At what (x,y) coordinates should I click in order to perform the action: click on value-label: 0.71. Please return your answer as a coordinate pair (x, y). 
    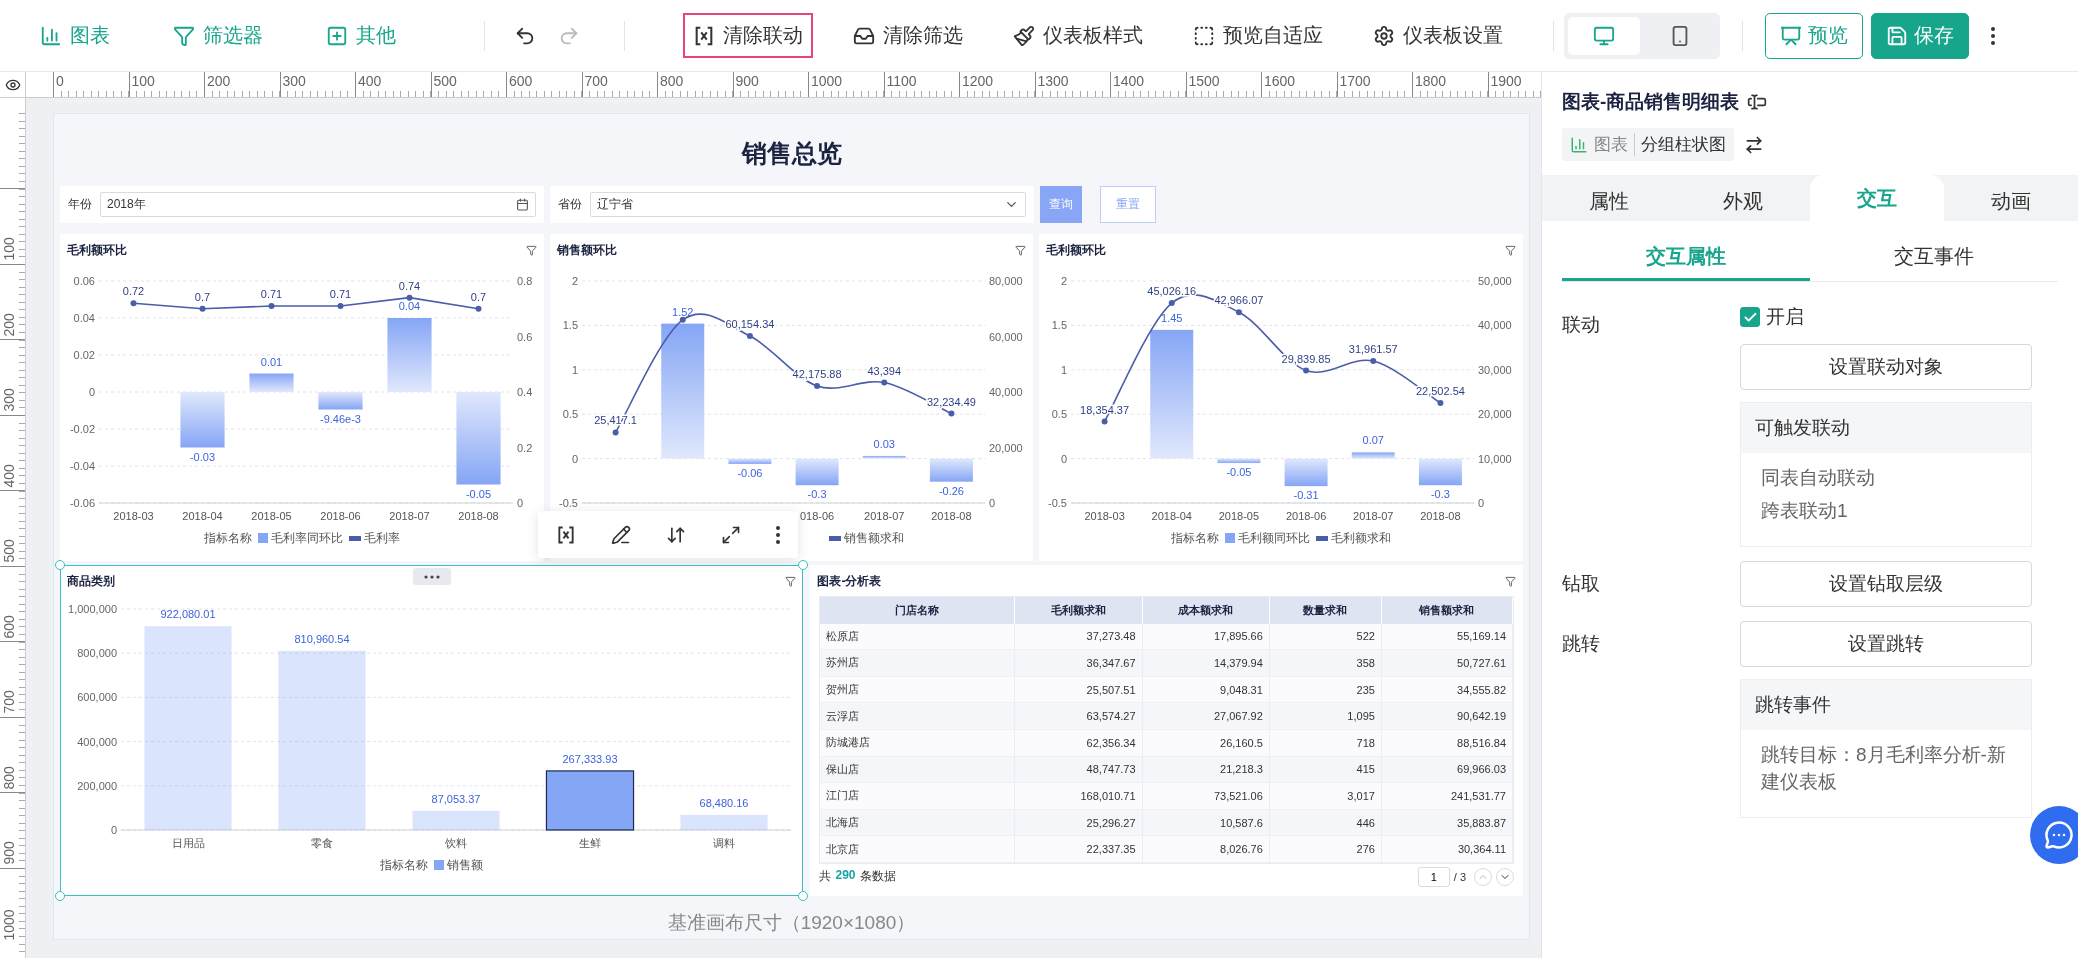
    Looking at the image, I should click on (271, 294).